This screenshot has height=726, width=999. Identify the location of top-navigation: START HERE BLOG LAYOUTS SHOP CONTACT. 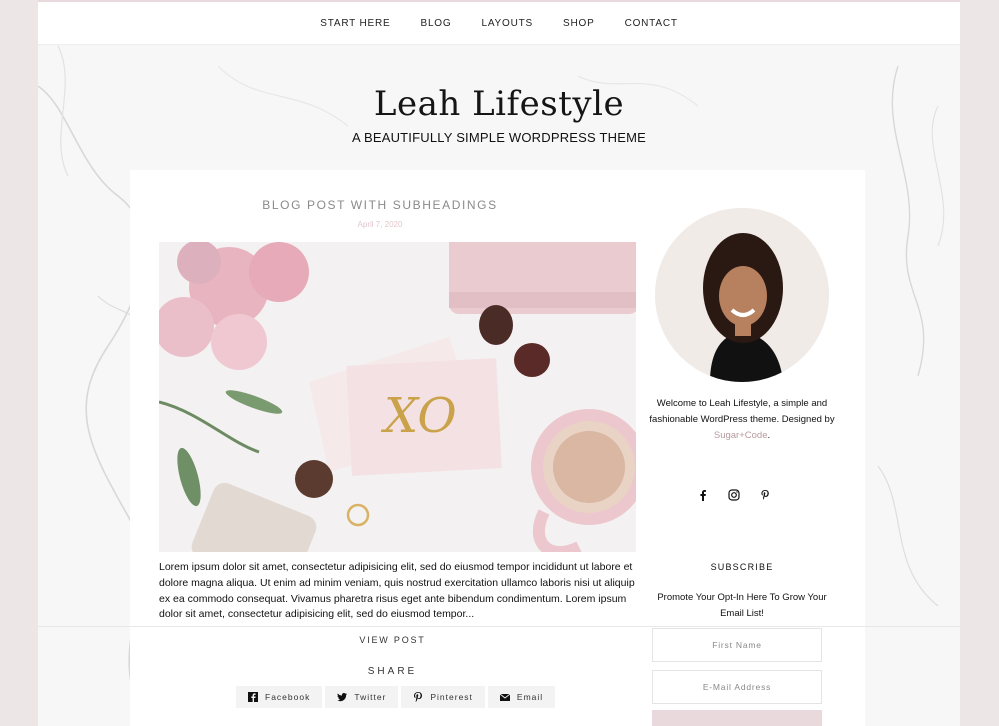
(499, 23).